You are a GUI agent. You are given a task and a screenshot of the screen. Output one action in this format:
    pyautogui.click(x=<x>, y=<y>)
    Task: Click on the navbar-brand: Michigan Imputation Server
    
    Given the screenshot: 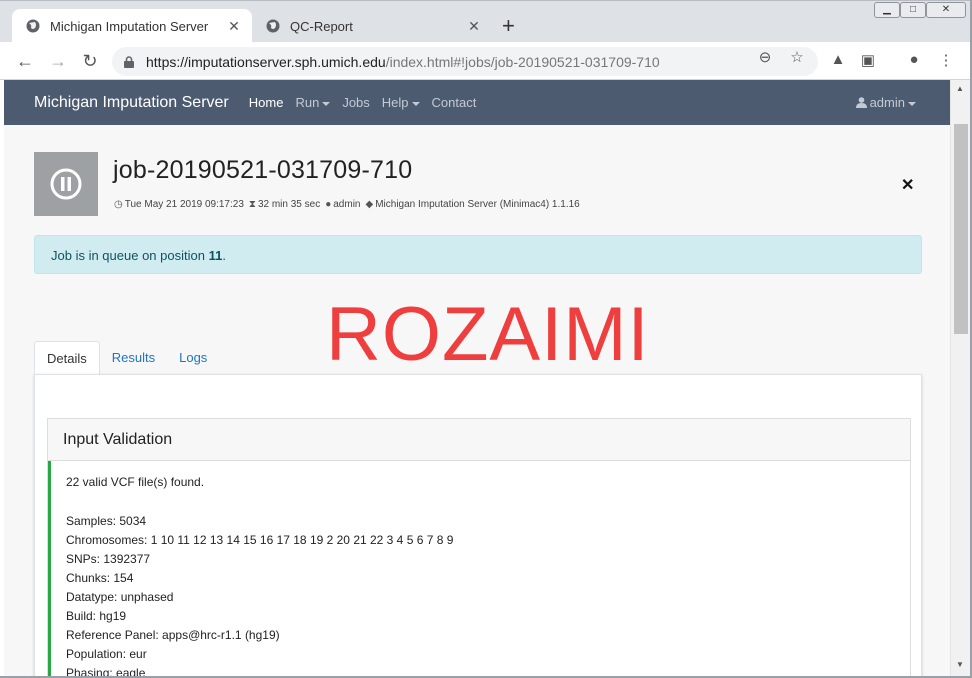 What is the action you would take?
    pyautogui.click(x=131, y=103)
    